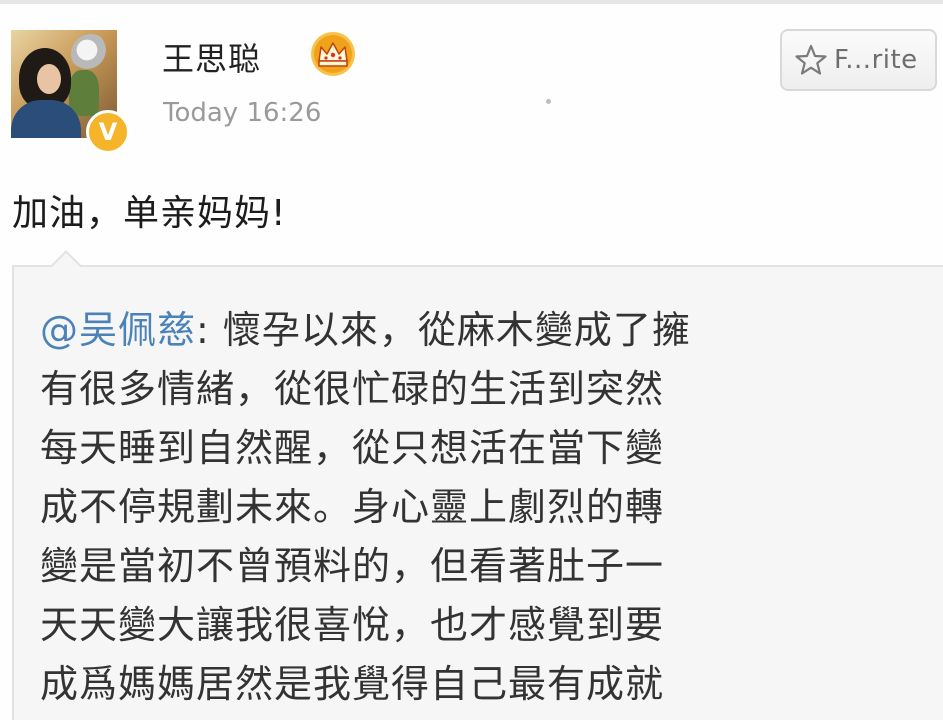 This screenshot has width=943, height=720. I want to click on post-timestamp: Today 16:26, so click(242, 113).